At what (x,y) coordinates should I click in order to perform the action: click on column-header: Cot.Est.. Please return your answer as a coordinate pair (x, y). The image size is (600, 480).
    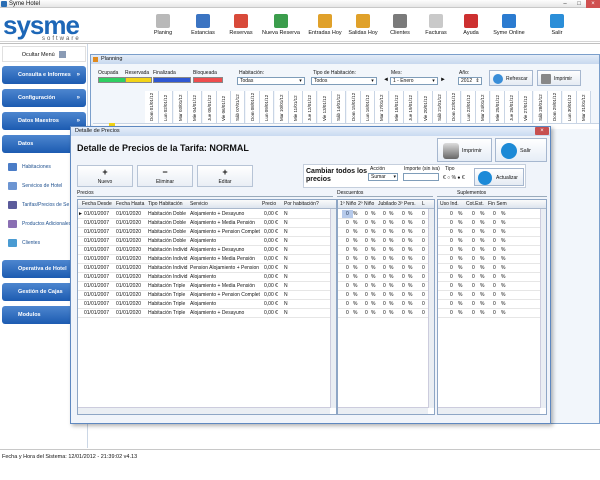
    Looking at the image, I should click on (475, 204).